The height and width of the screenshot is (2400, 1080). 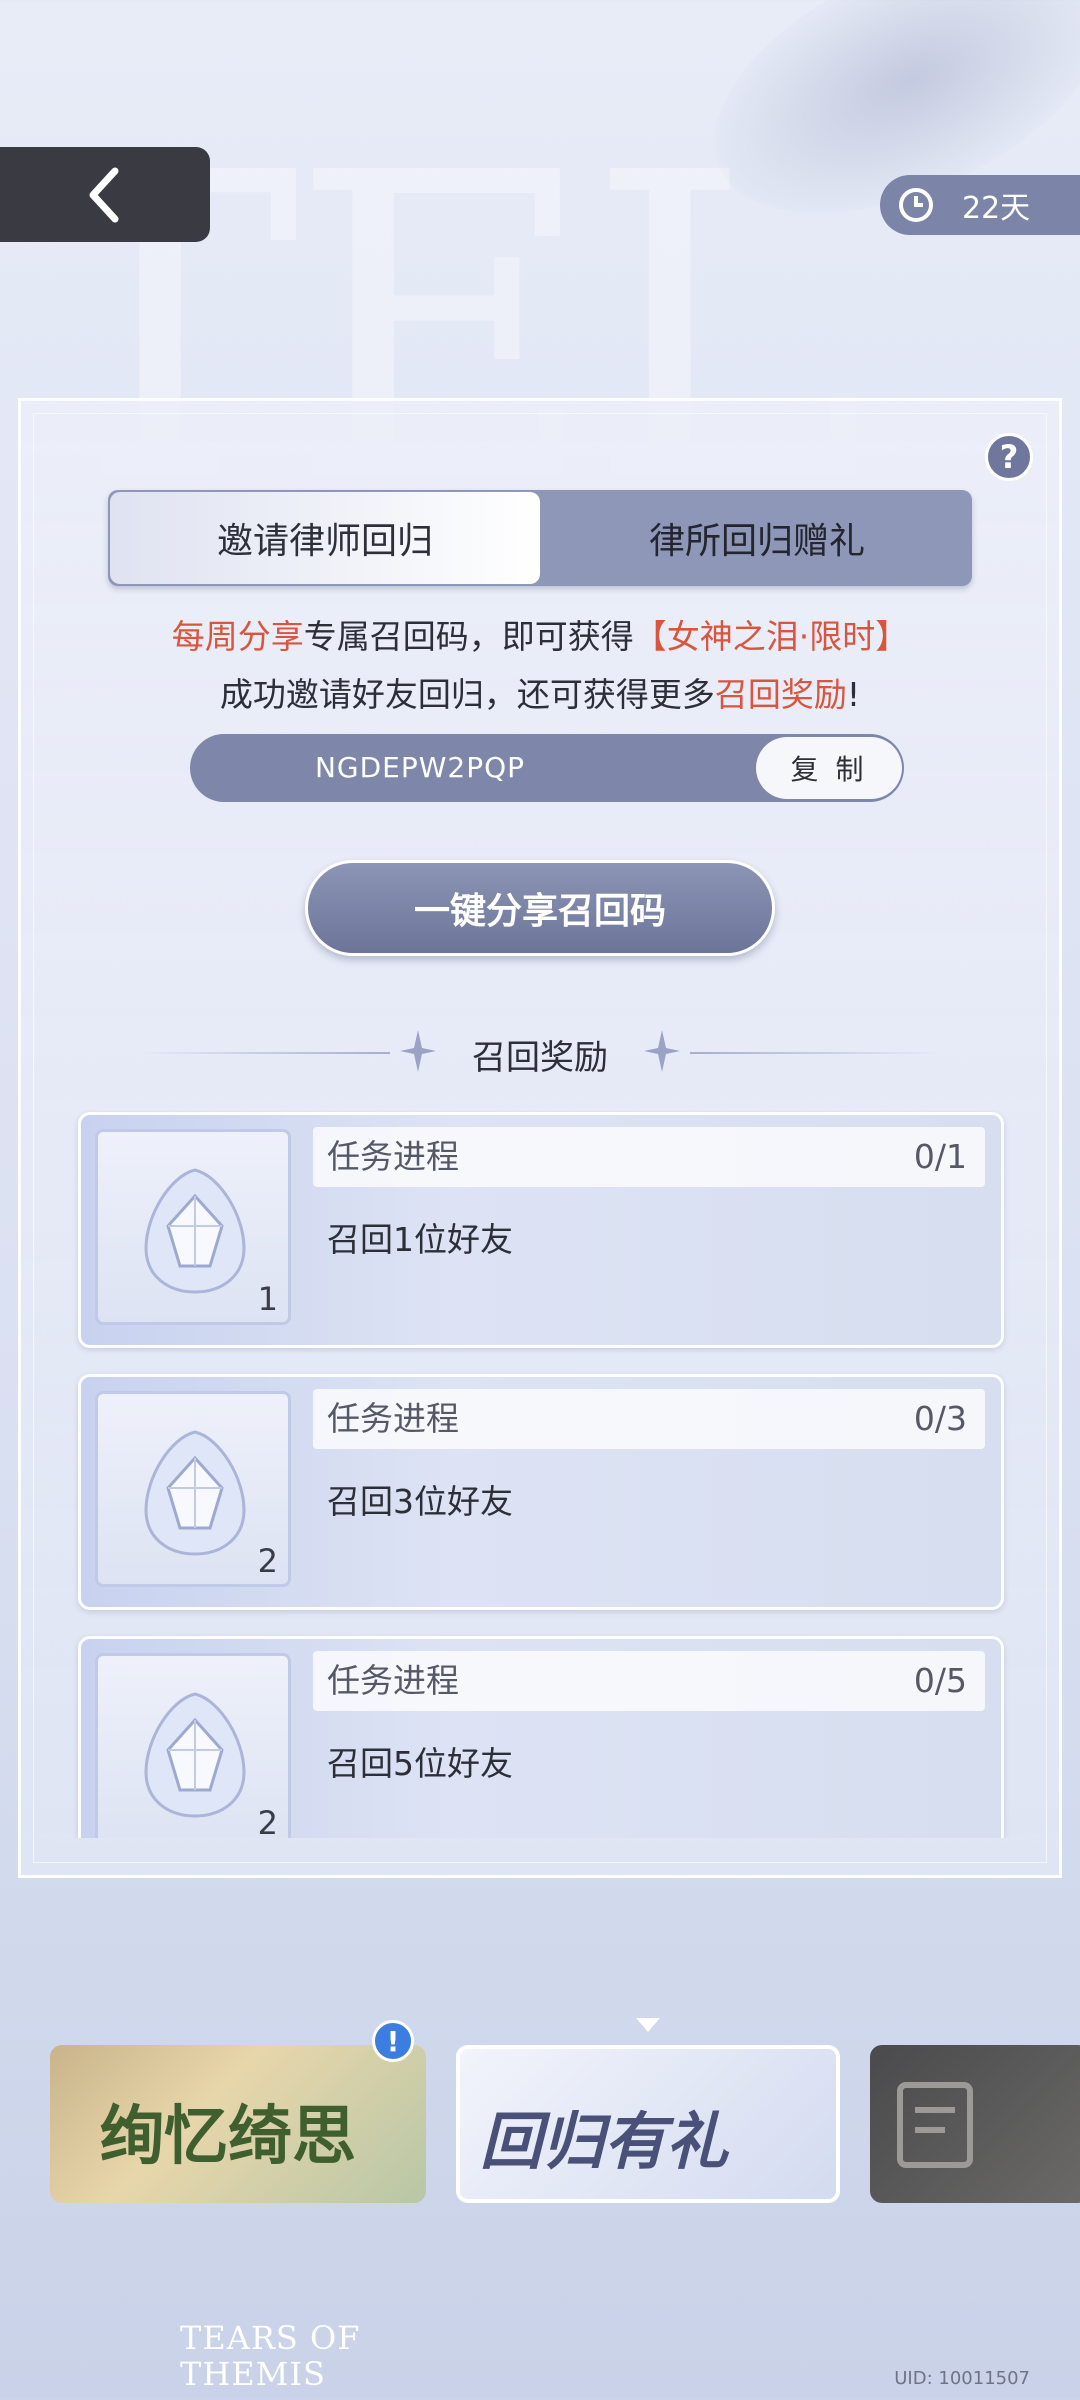 What do you see at coordinates (237, 636) in the screenshot?
I see `weekly-share-text: 每周分享` at bounding box center [237, 636].